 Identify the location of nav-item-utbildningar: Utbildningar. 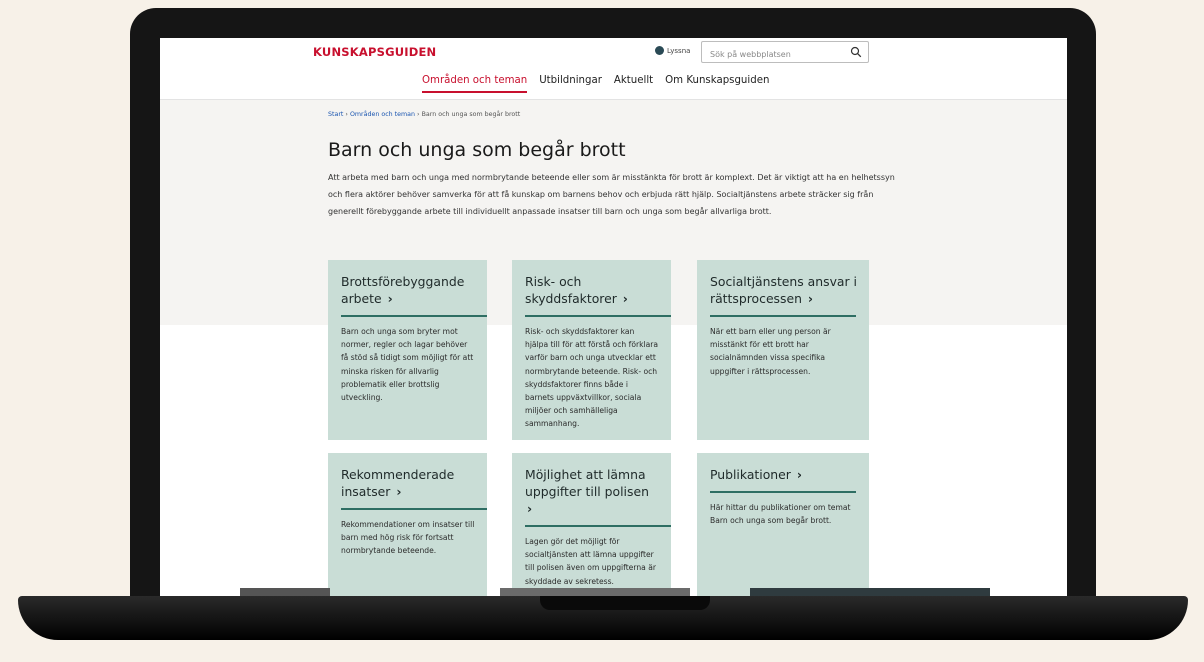
(570, 84).